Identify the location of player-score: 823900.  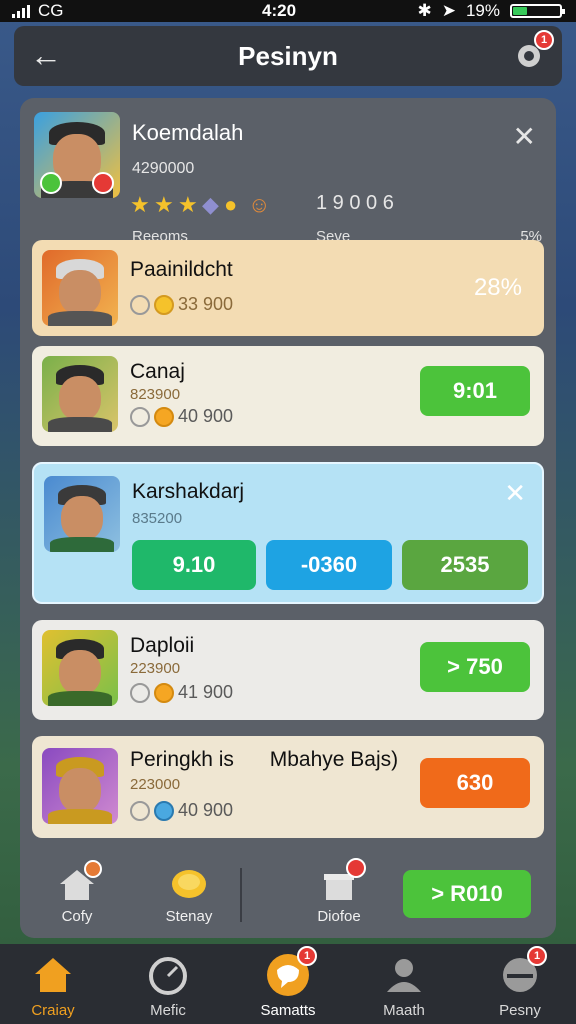
(155, 394).